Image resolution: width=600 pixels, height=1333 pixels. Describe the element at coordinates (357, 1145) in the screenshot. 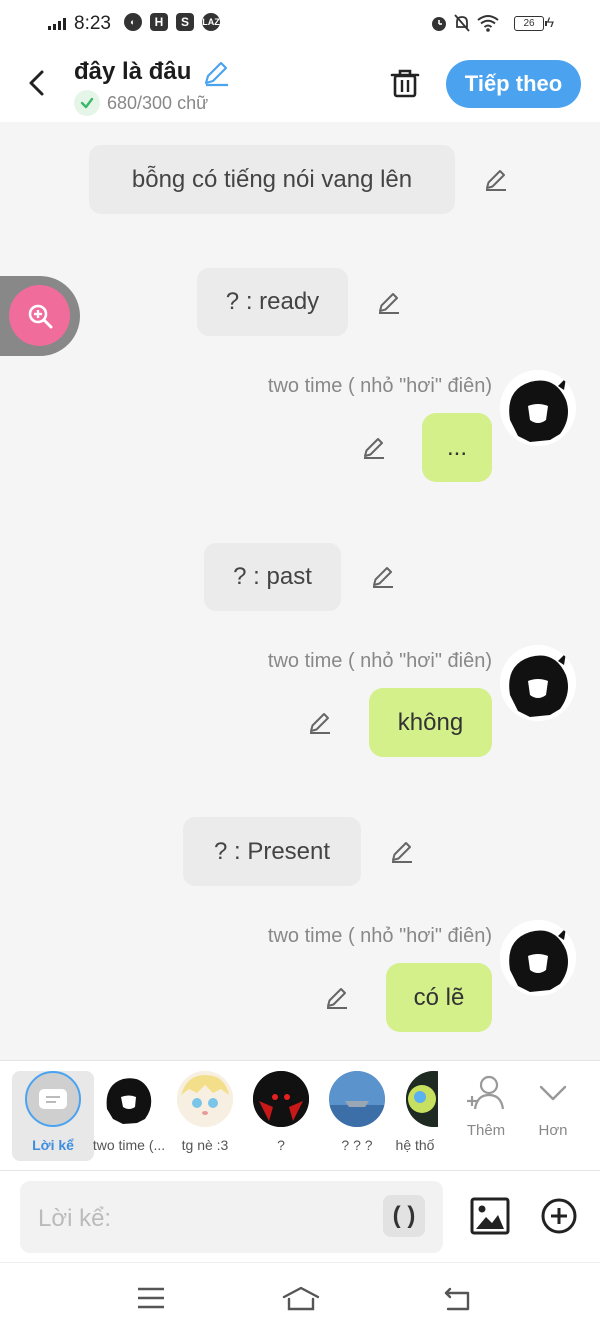

I see `character-name: ? ? ?` at that location.